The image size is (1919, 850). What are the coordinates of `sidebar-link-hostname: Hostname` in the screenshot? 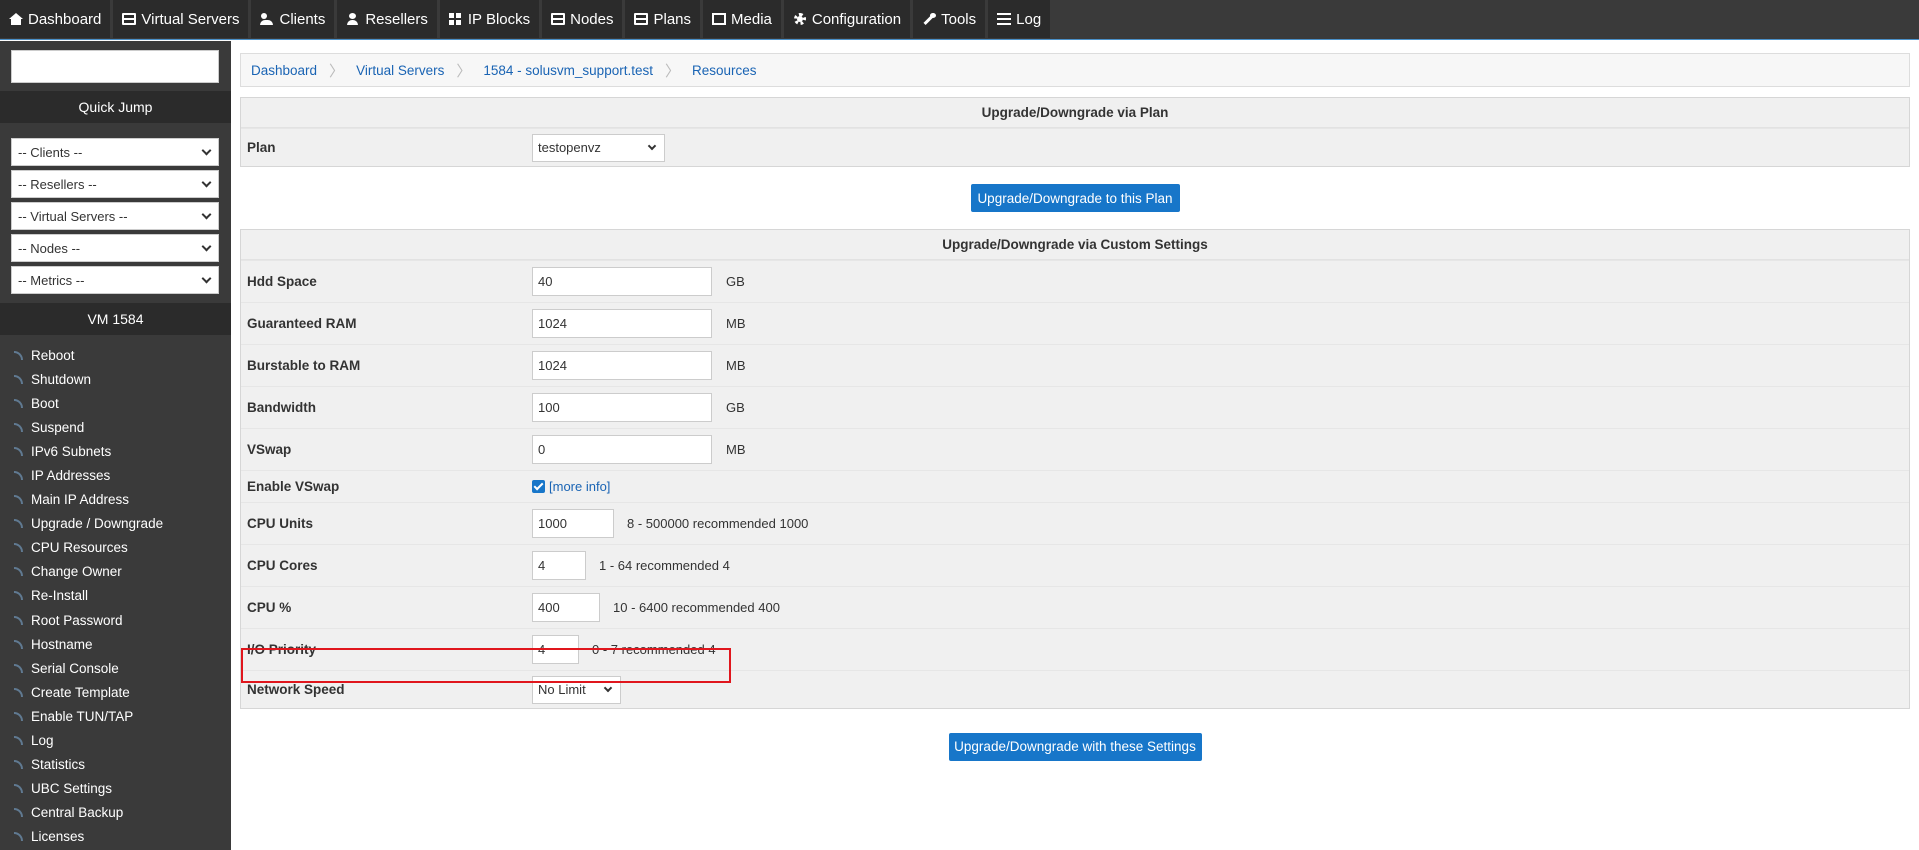 It's located at (115, 644).